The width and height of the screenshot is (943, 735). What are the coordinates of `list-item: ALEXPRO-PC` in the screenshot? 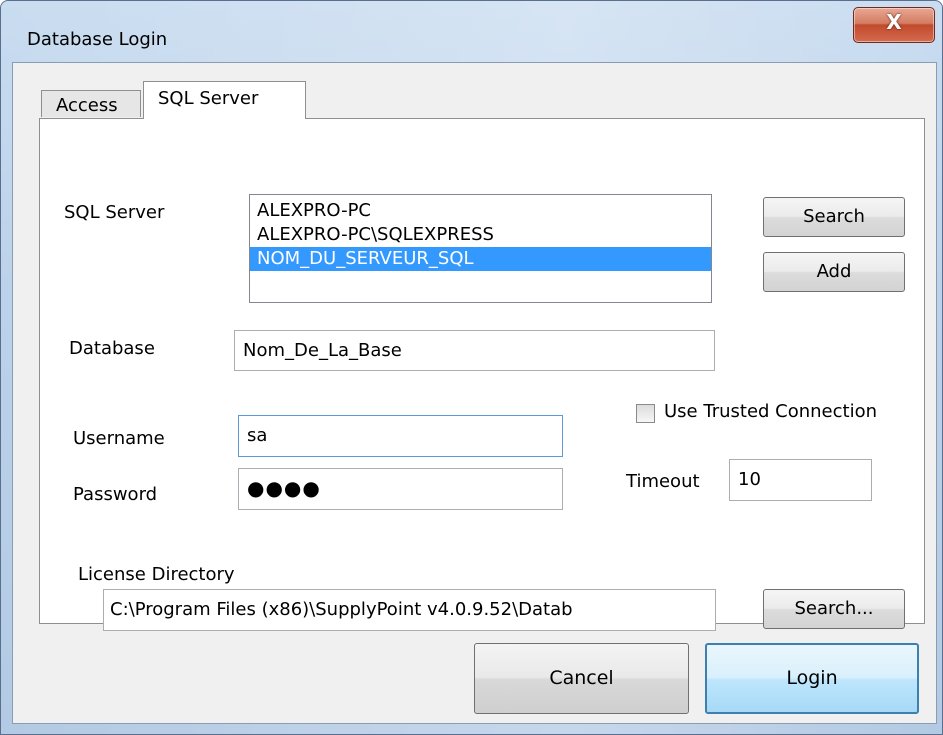 It's located at (480, 211).